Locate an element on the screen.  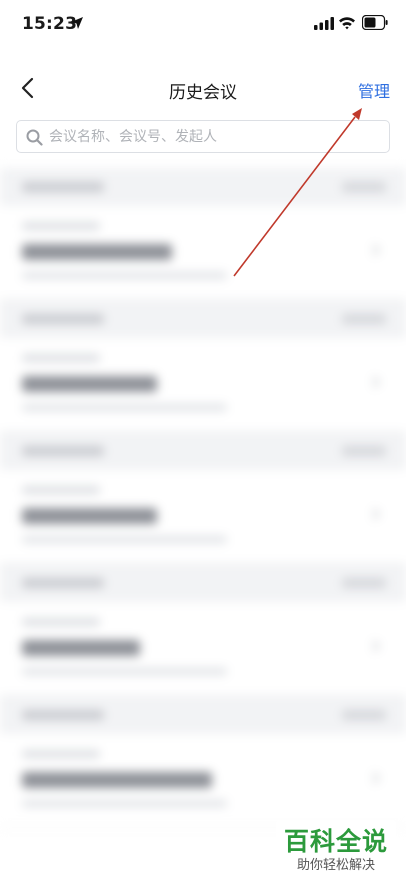
manage-button: 管理 is located at coordinates (374, 90).